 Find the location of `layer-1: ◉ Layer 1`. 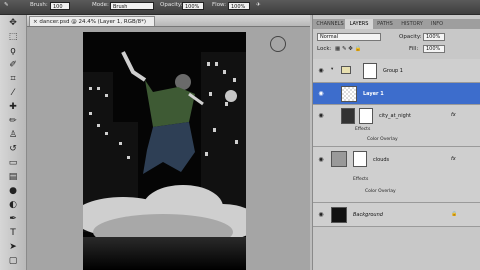

layer-1: ◉ Layer 1 is located at coordinates (396, 94).